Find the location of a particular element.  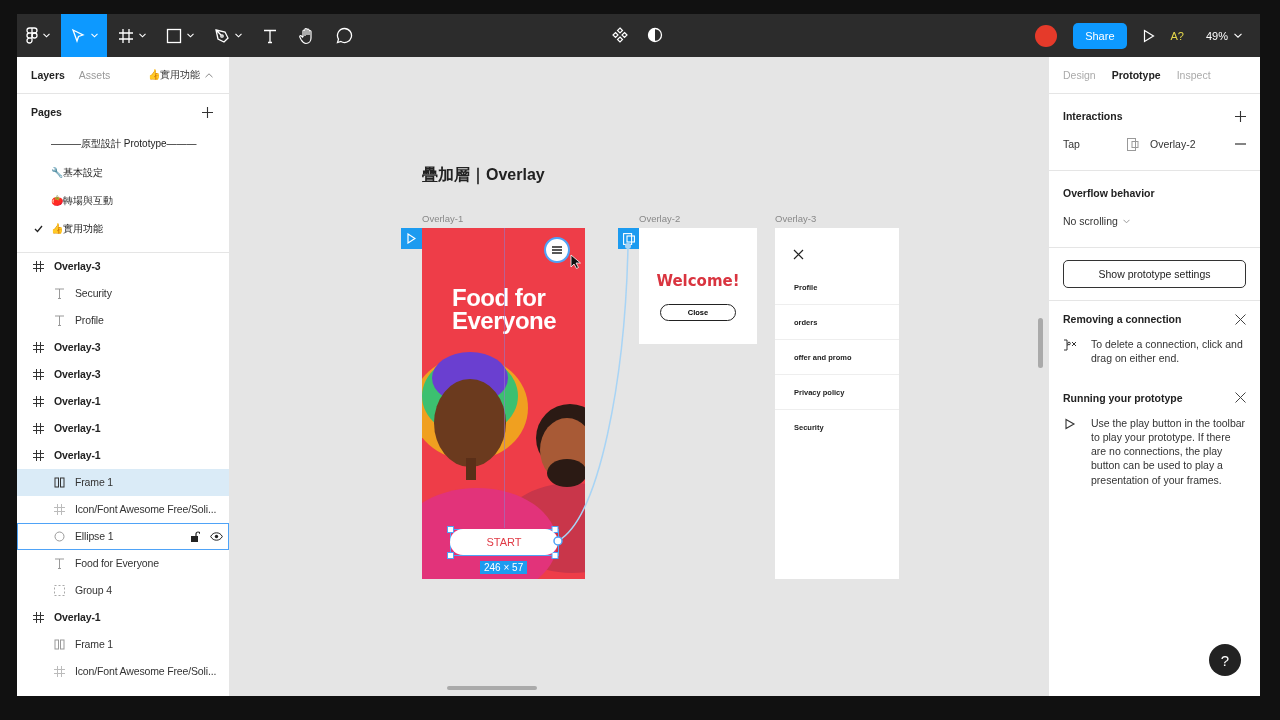

help-button: ? is located at coordinates (1225, 660).